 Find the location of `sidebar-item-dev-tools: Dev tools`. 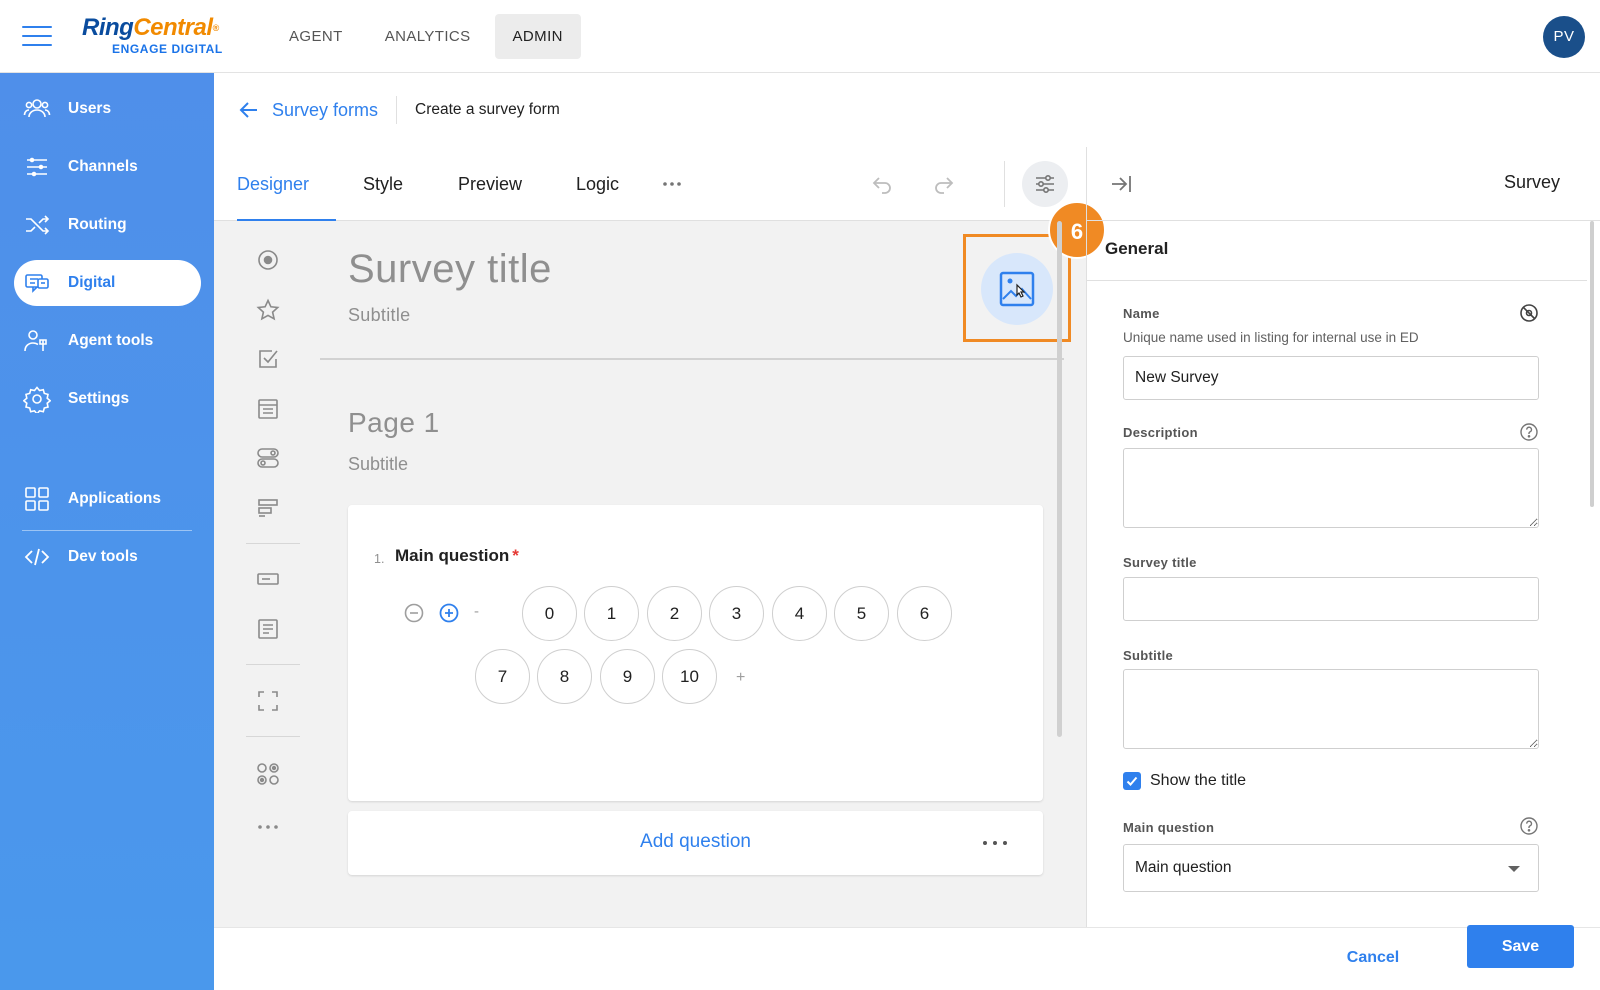

sidebar-item-dev-tools: Dev tools is located at coordinates (107, 557).